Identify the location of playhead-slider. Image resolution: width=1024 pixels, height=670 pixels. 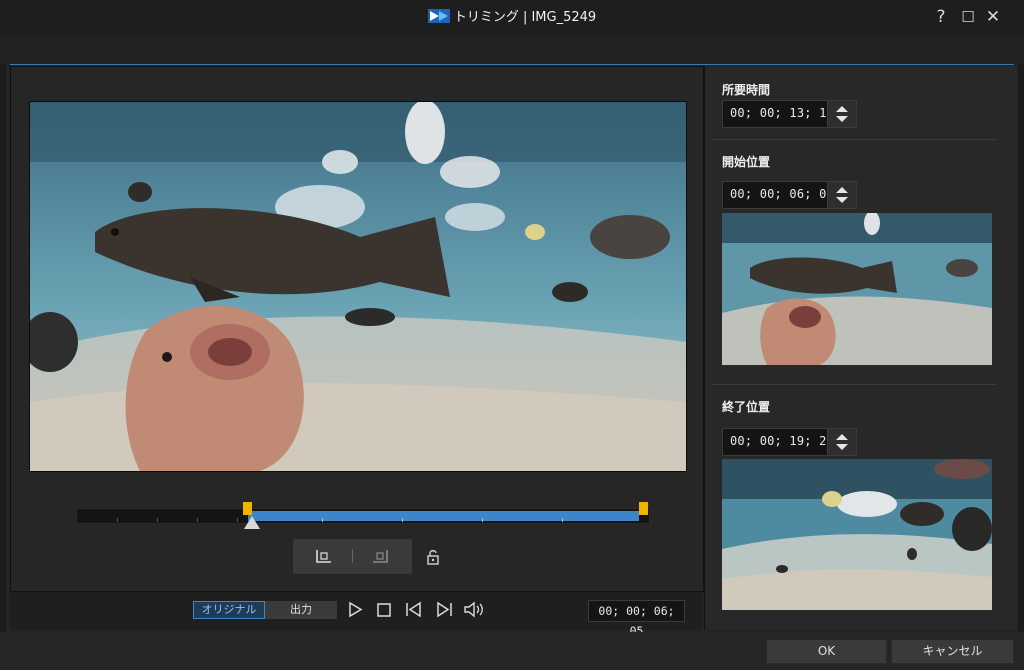
(252, 522).